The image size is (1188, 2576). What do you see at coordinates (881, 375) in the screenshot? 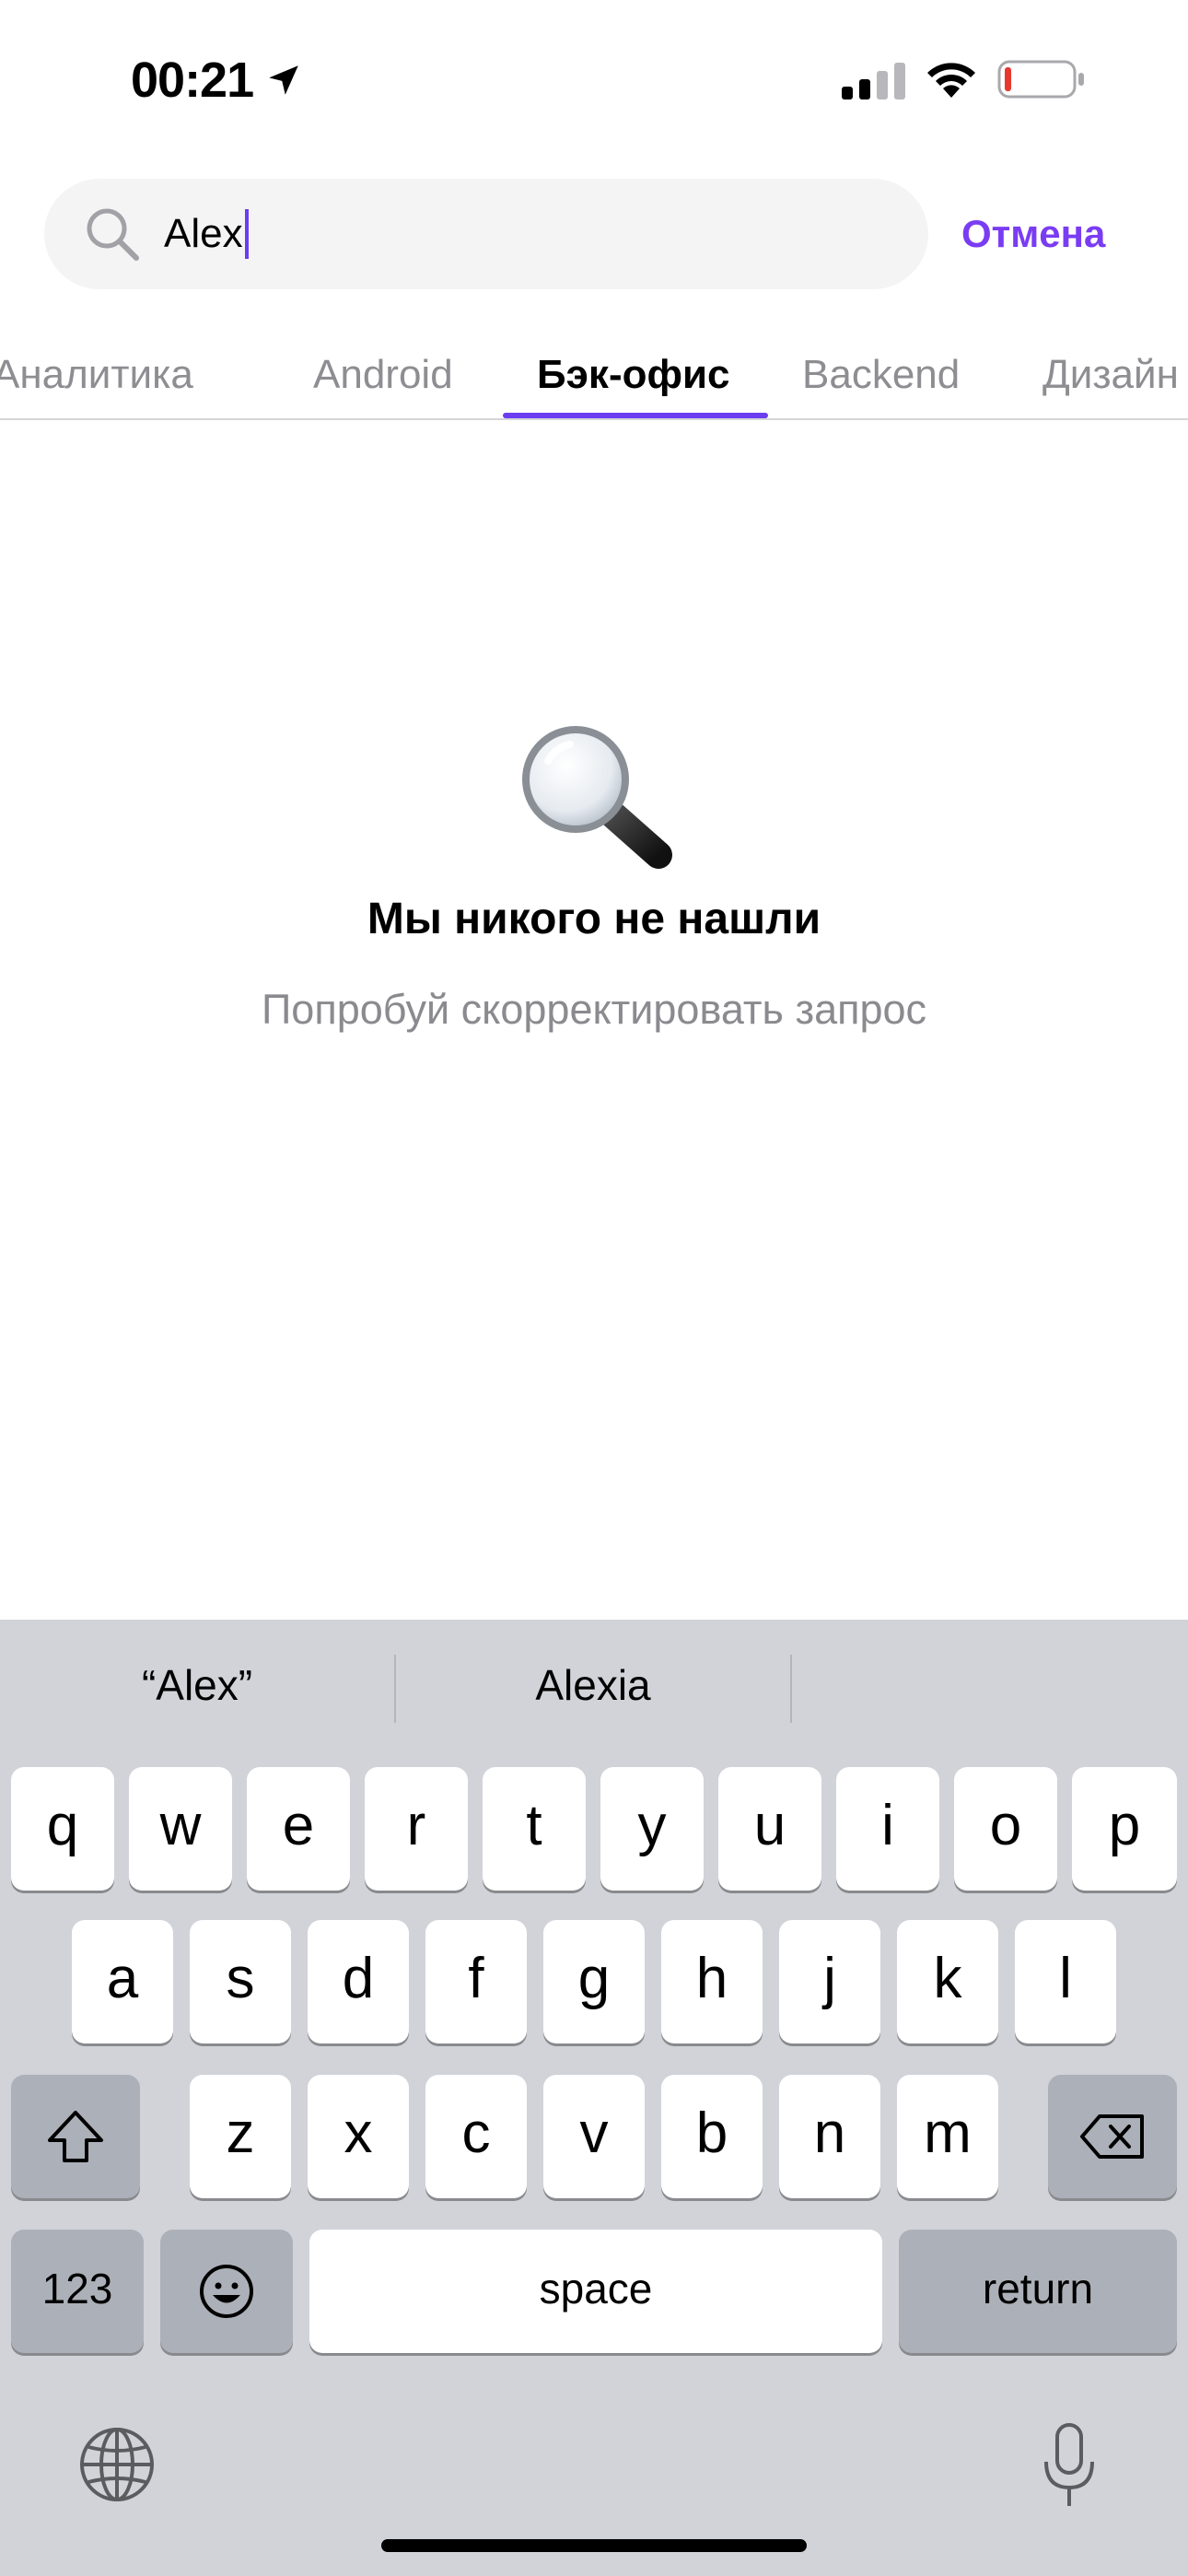
I see `tab-backend: Backend` at bounding box center [881, 375].